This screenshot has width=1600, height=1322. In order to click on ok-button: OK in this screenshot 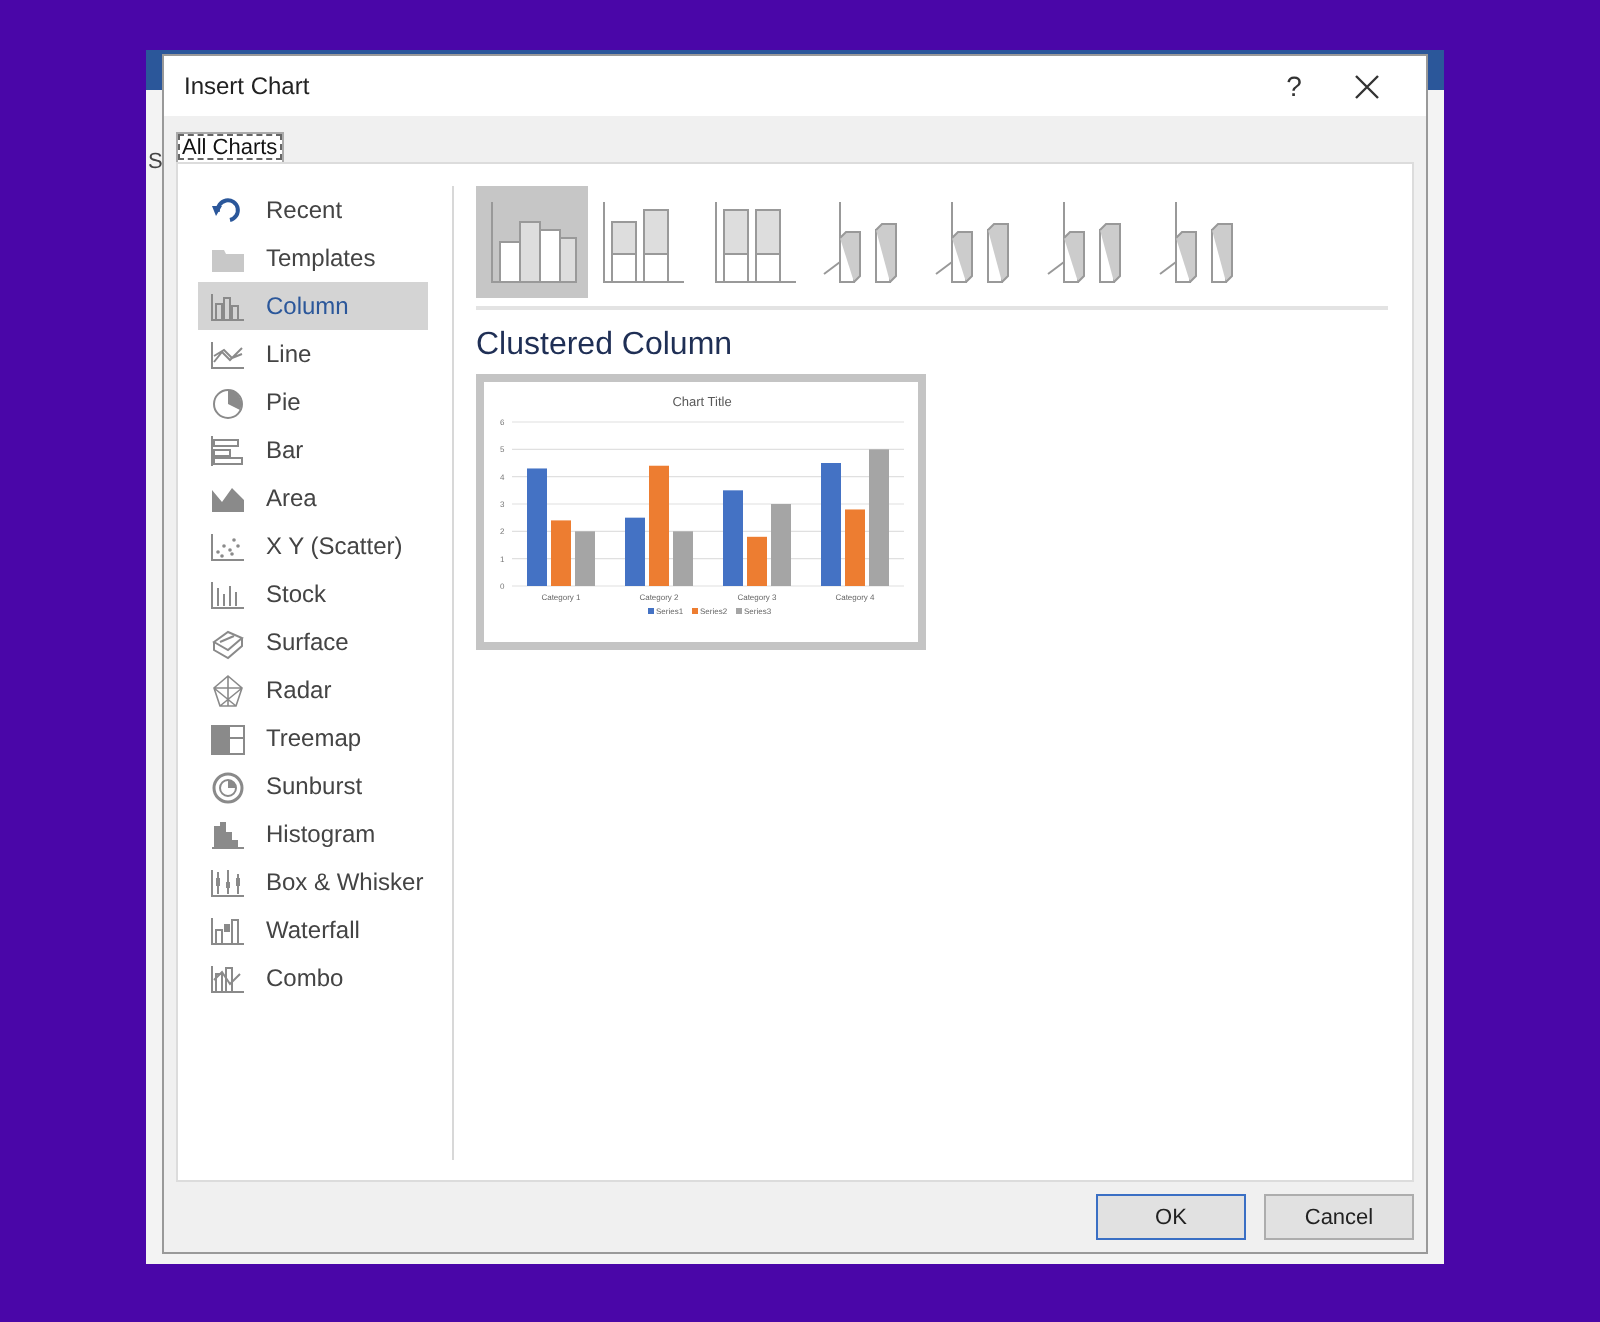, I will do `click(1171, 1217)`.